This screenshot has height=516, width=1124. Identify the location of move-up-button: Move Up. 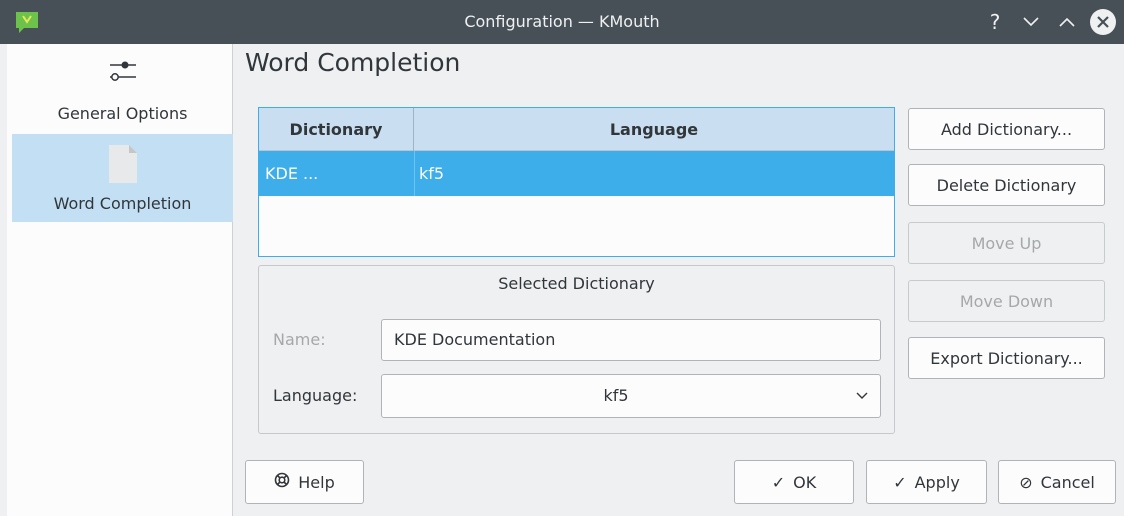
(1006, 243).